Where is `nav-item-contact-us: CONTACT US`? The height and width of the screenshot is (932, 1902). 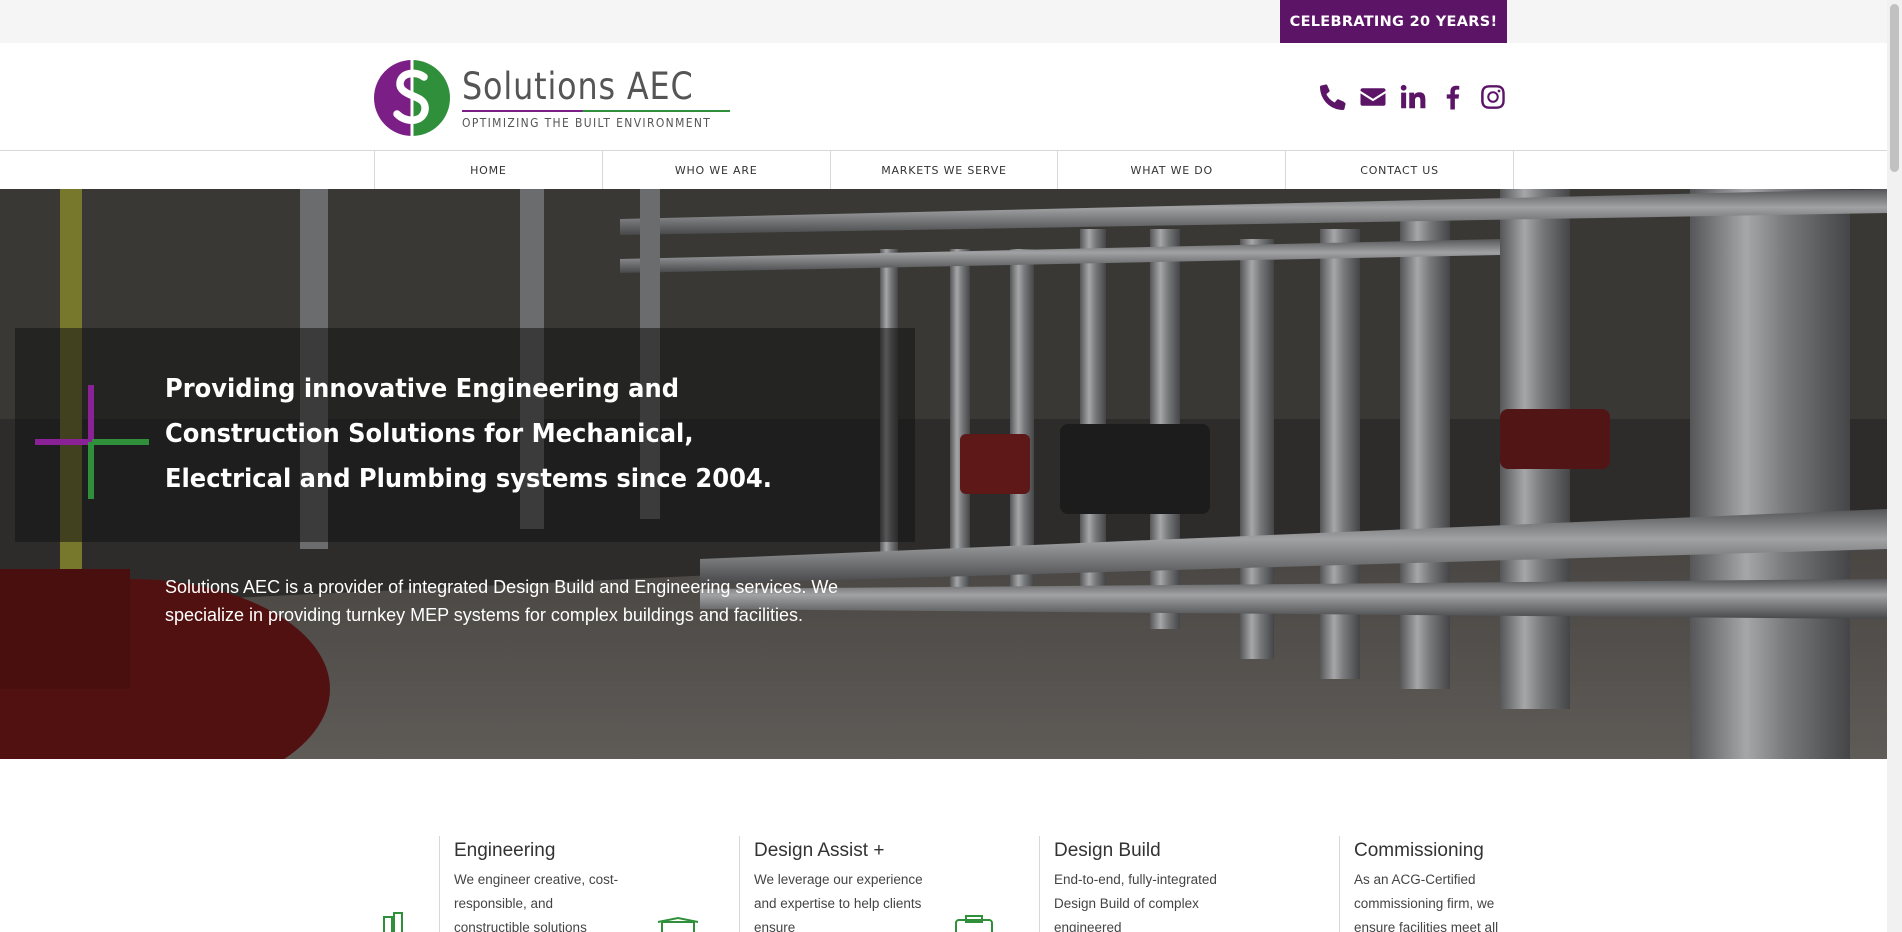 nav-item-contact-us: CONTACT US is located at coordinates (1400, 170).